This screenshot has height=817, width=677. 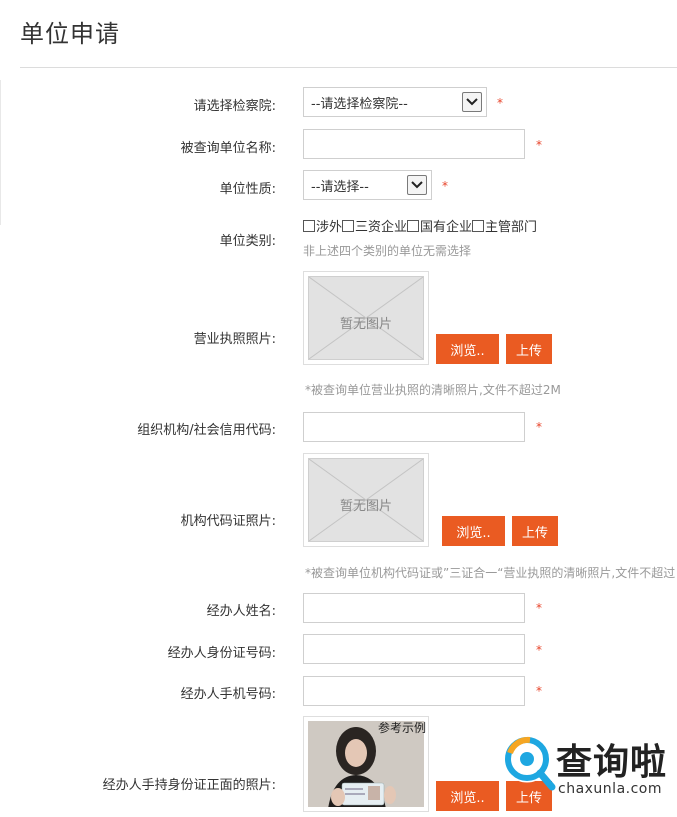 I want to click on agent-name-label: 经办人姓名:, so click(x=241, y=611).